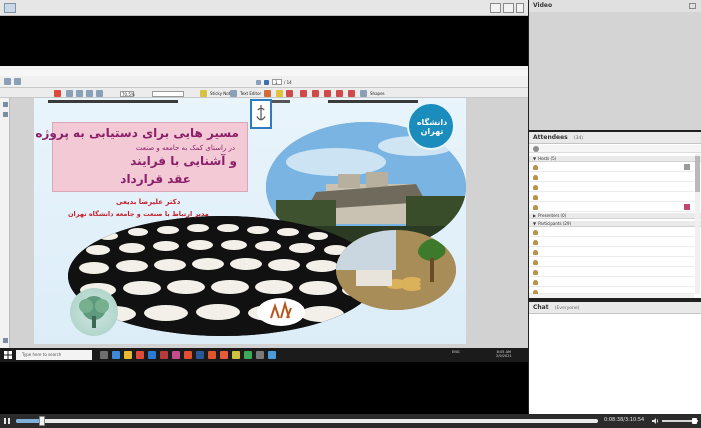  What do you see at coordinates (236, 355) in the screenshot?
I see `taskbar-app-11-icon` at bounding box center [236, 355].